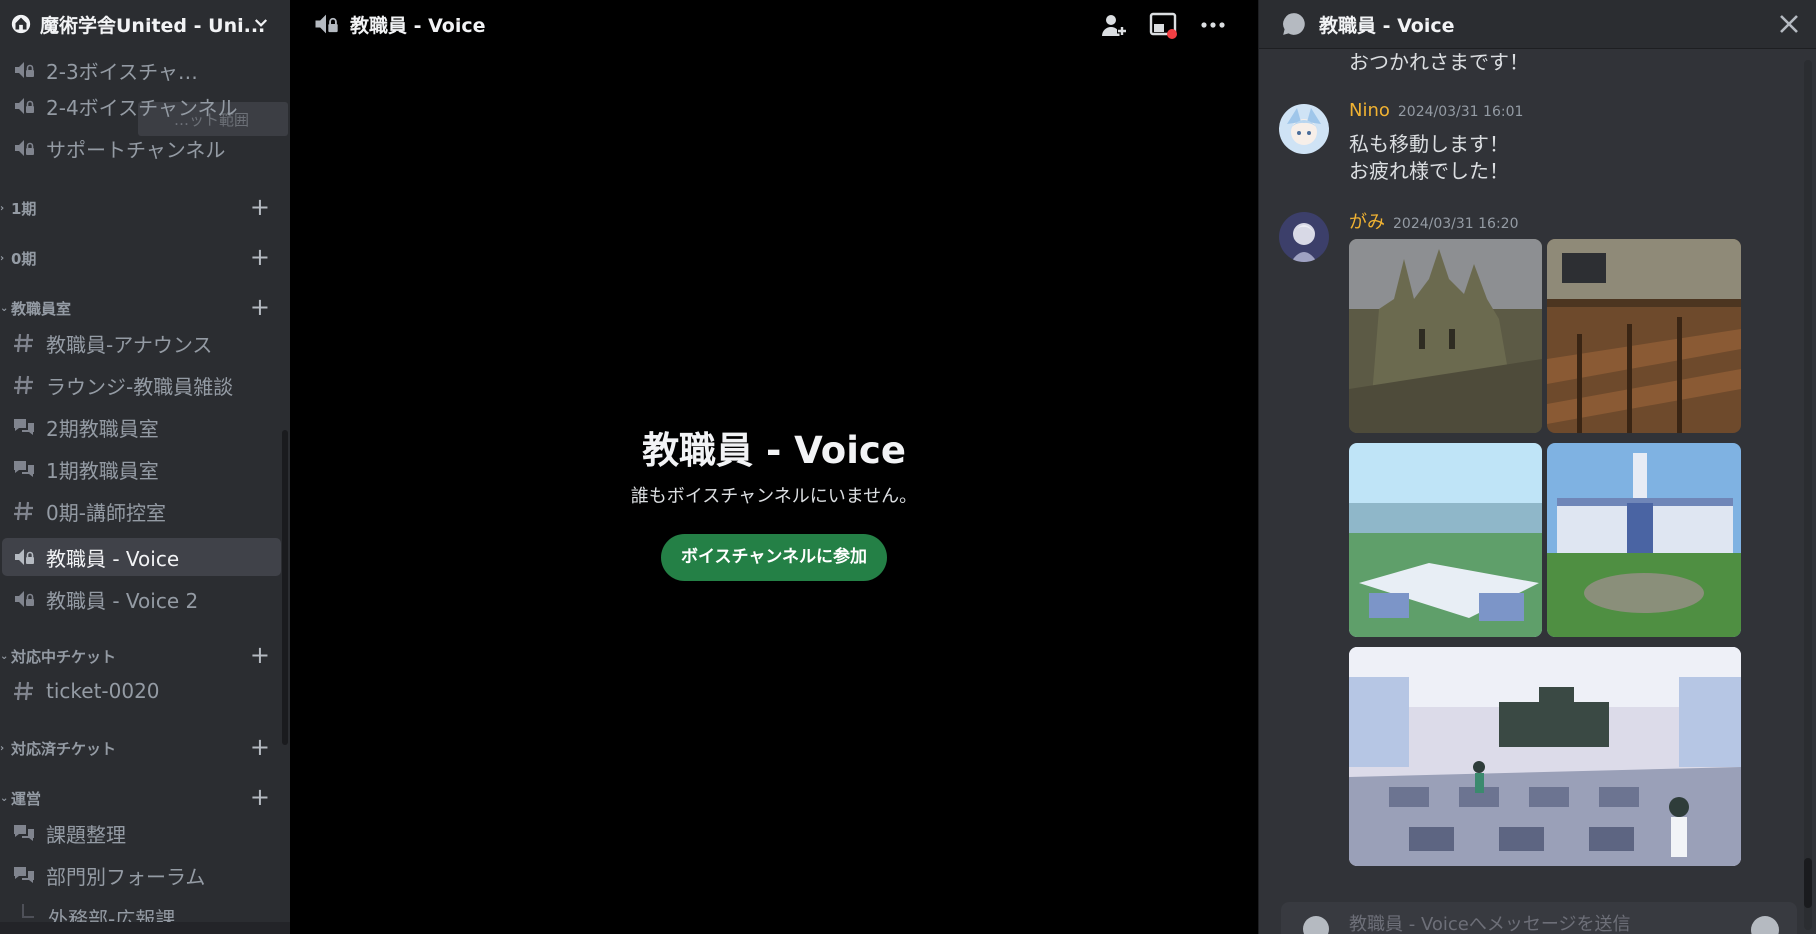 This screenshot has width=1816, height=934. Describe the element at coordinates (24, 208) in the screenshot. I see `category-label: 1期` at that location.